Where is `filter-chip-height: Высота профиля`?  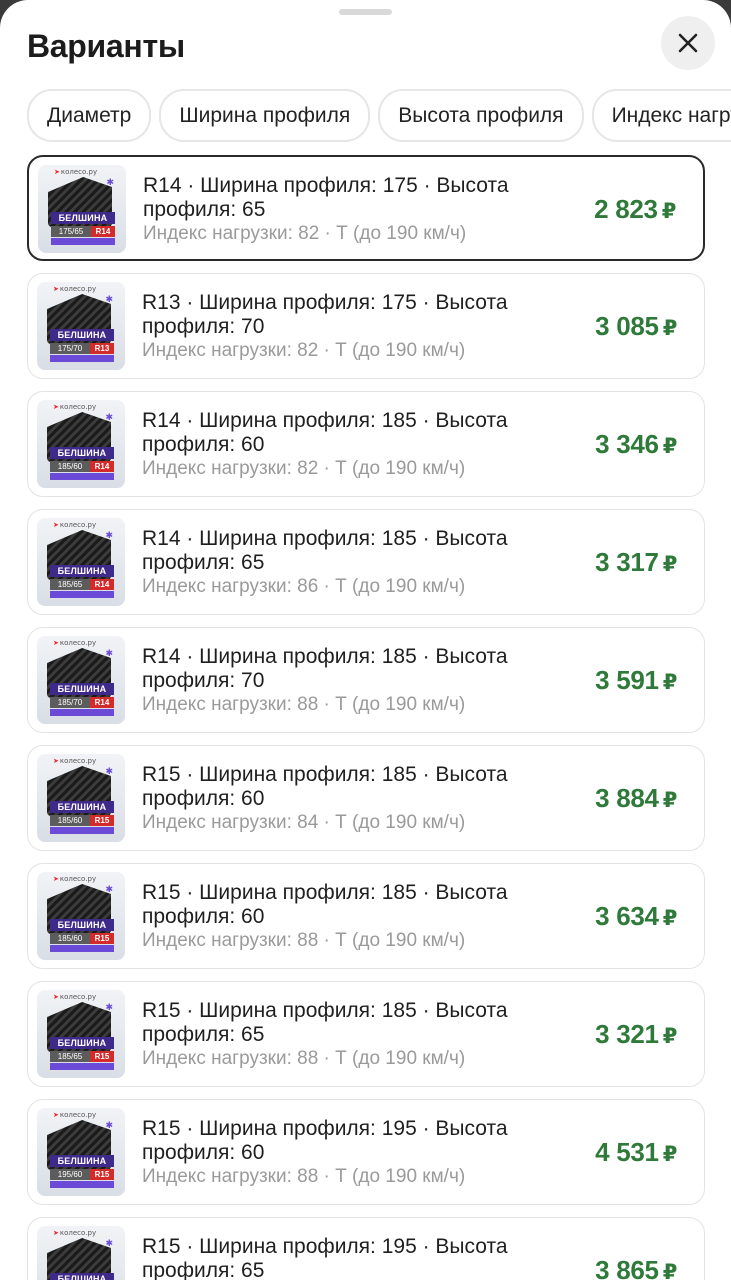
filter-chip-height: Высота профиля is located at coordinates (481, 115).